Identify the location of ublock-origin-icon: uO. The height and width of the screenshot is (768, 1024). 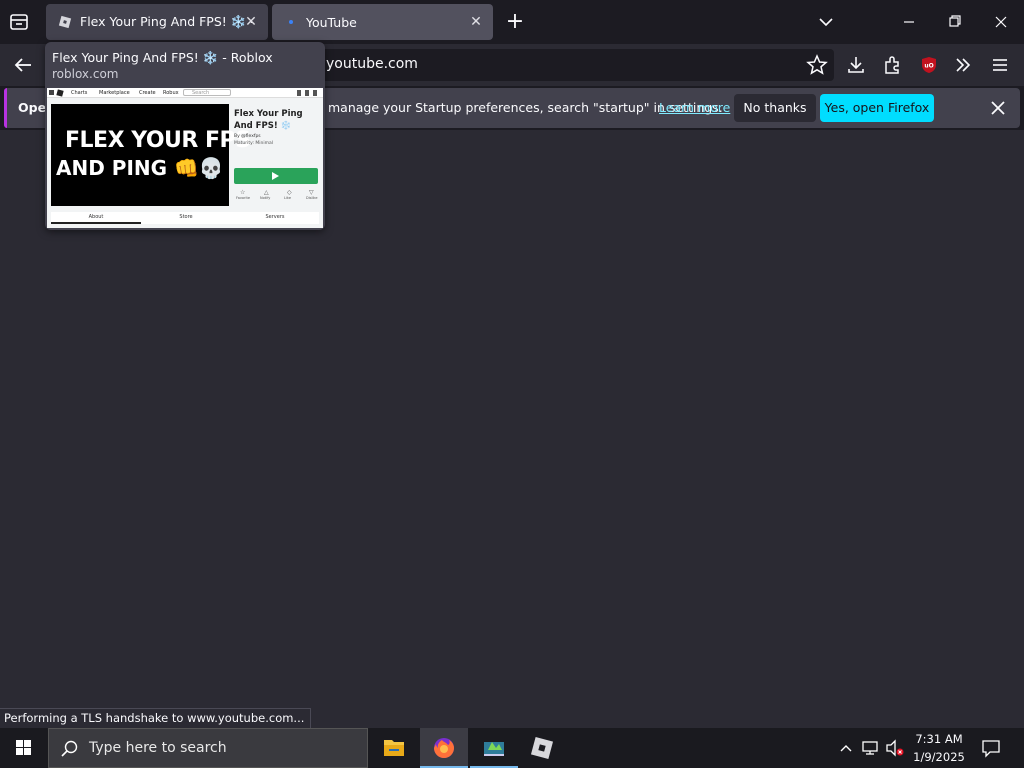
(929, 65).